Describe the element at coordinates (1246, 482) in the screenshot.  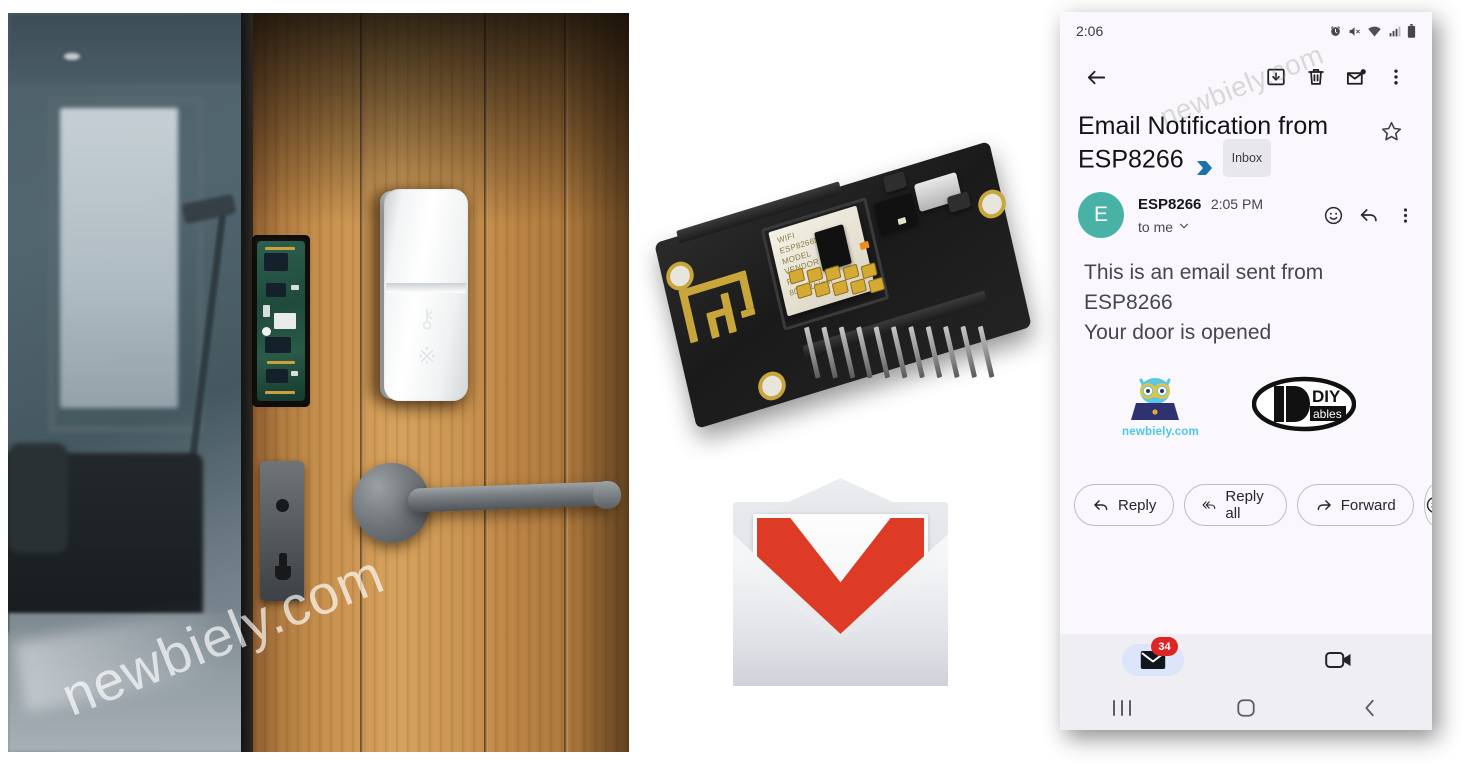
I see `quick-actions: Reply Reply all Forward` at that location.